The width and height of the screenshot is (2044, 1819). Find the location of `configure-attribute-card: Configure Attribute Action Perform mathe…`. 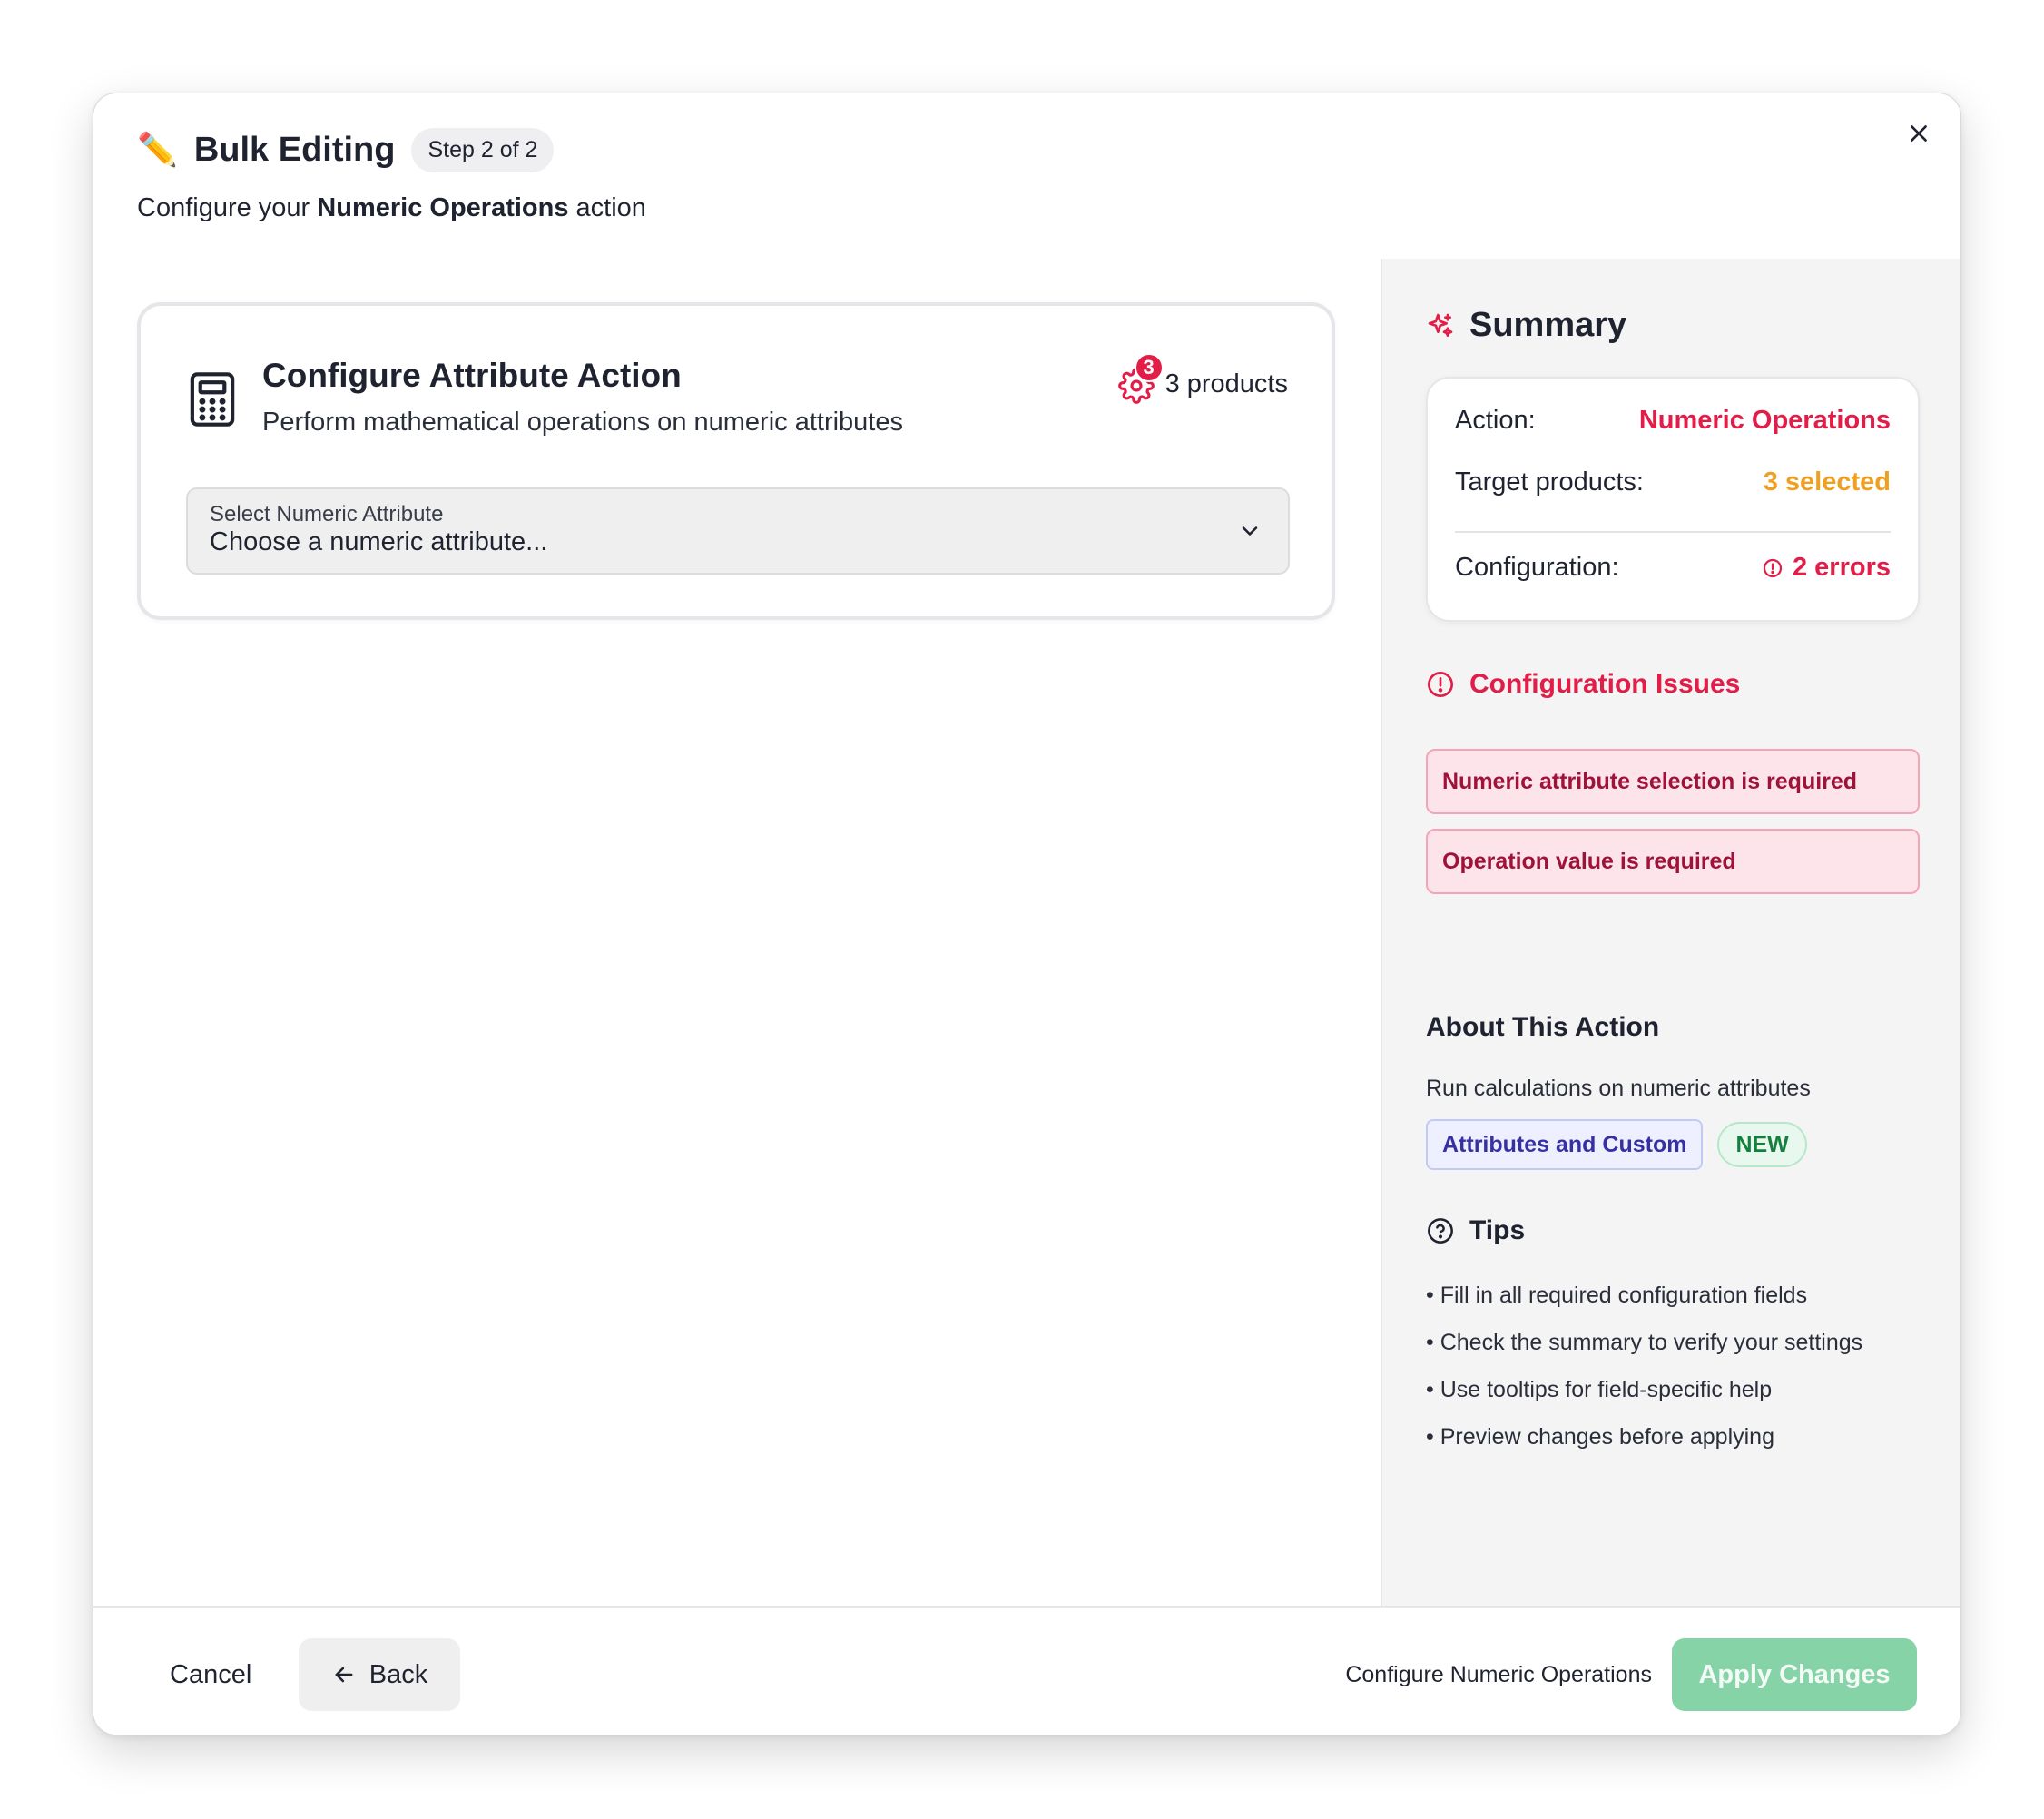

configure-attribute-card: Configure Attribute Action Perform mathe… is located at coordinates (736, 461).